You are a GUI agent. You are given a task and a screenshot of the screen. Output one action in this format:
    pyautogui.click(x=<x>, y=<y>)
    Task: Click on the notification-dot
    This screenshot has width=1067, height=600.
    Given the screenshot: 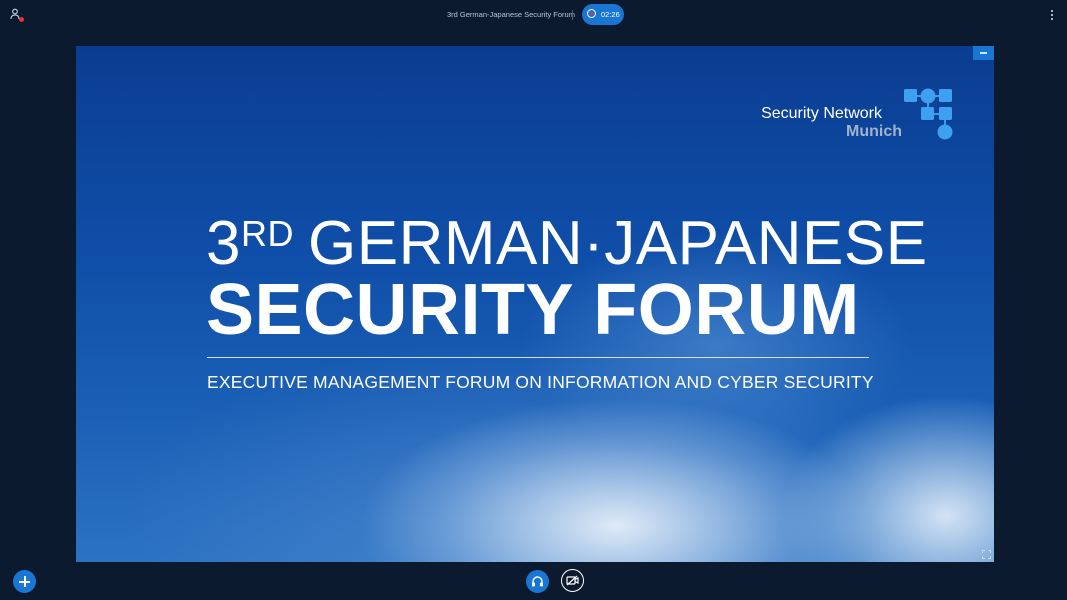 What is the action you would take?
    pyautogui.click(x=21, y=19)
    